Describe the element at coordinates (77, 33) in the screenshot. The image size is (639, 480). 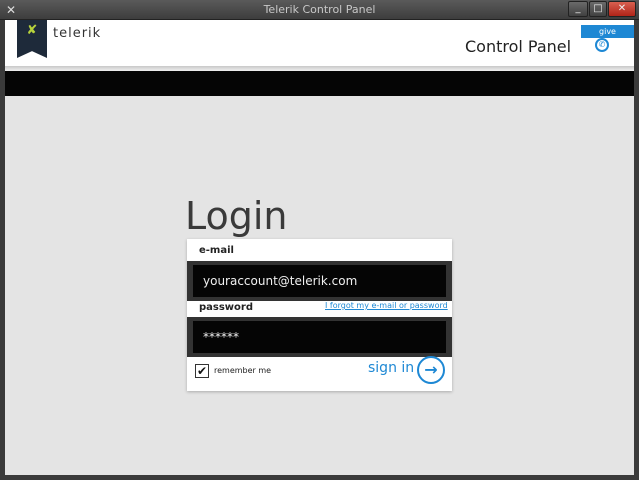
I see `brand-name: telerik` at that location.